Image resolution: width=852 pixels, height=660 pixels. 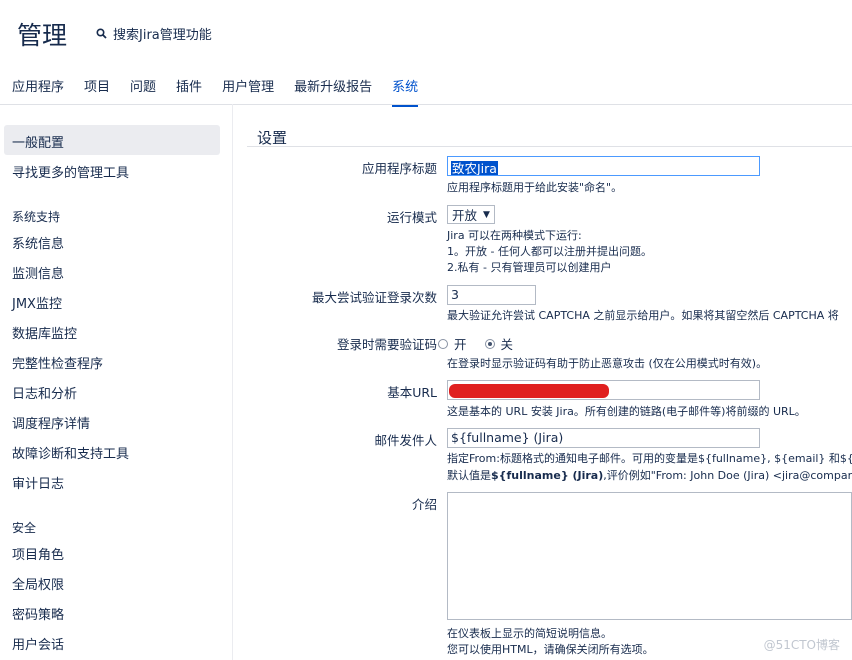 What do you see at coordinates (57, 362) in the screenshot?
I see `sidebar-item-integrity-checker: 完整性检查程序` at bounding box center [57, 362].